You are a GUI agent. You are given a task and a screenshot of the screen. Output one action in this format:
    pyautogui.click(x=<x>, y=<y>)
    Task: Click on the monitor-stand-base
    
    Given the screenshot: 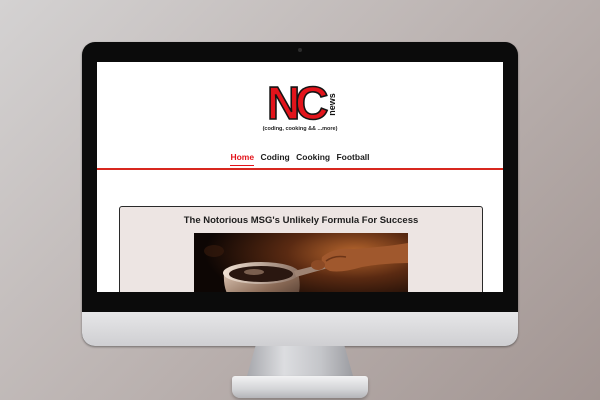 What is the action you would take?
    pyautogui.click(x=300, y=387)
    